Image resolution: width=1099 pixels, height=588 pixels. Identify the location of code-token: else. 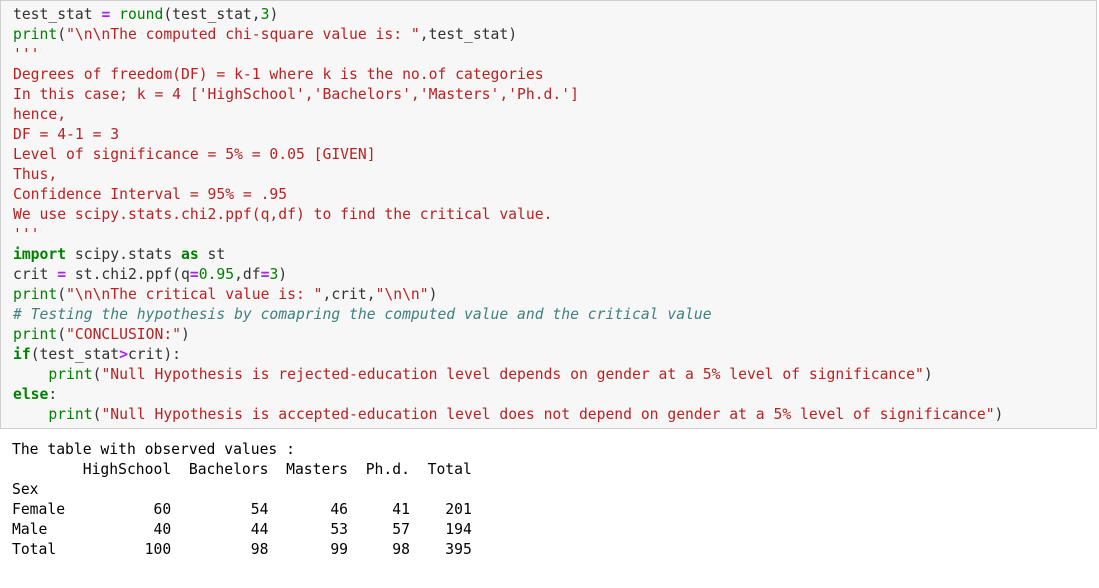
(31, 394).